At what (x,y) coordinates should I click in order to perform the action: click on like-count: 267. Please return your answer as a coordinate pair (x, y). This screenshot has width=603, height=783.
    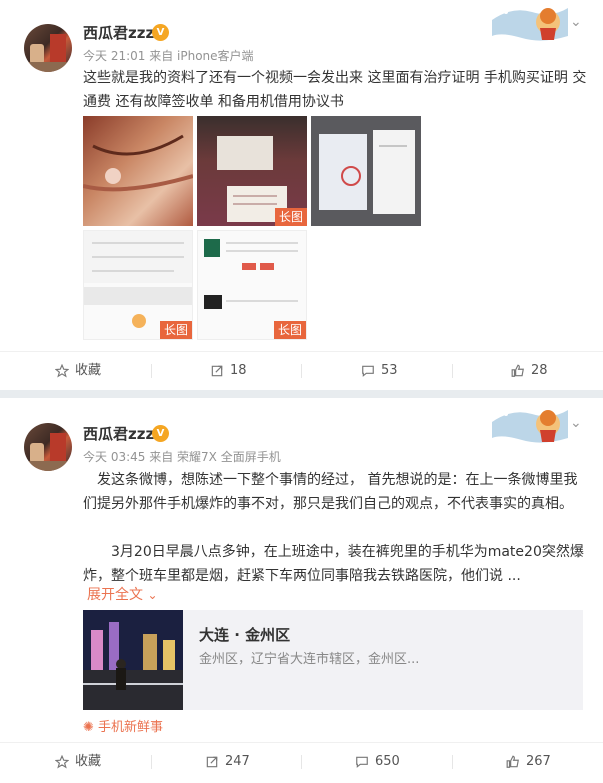
    Looking at the image, I should click on (538, 761).